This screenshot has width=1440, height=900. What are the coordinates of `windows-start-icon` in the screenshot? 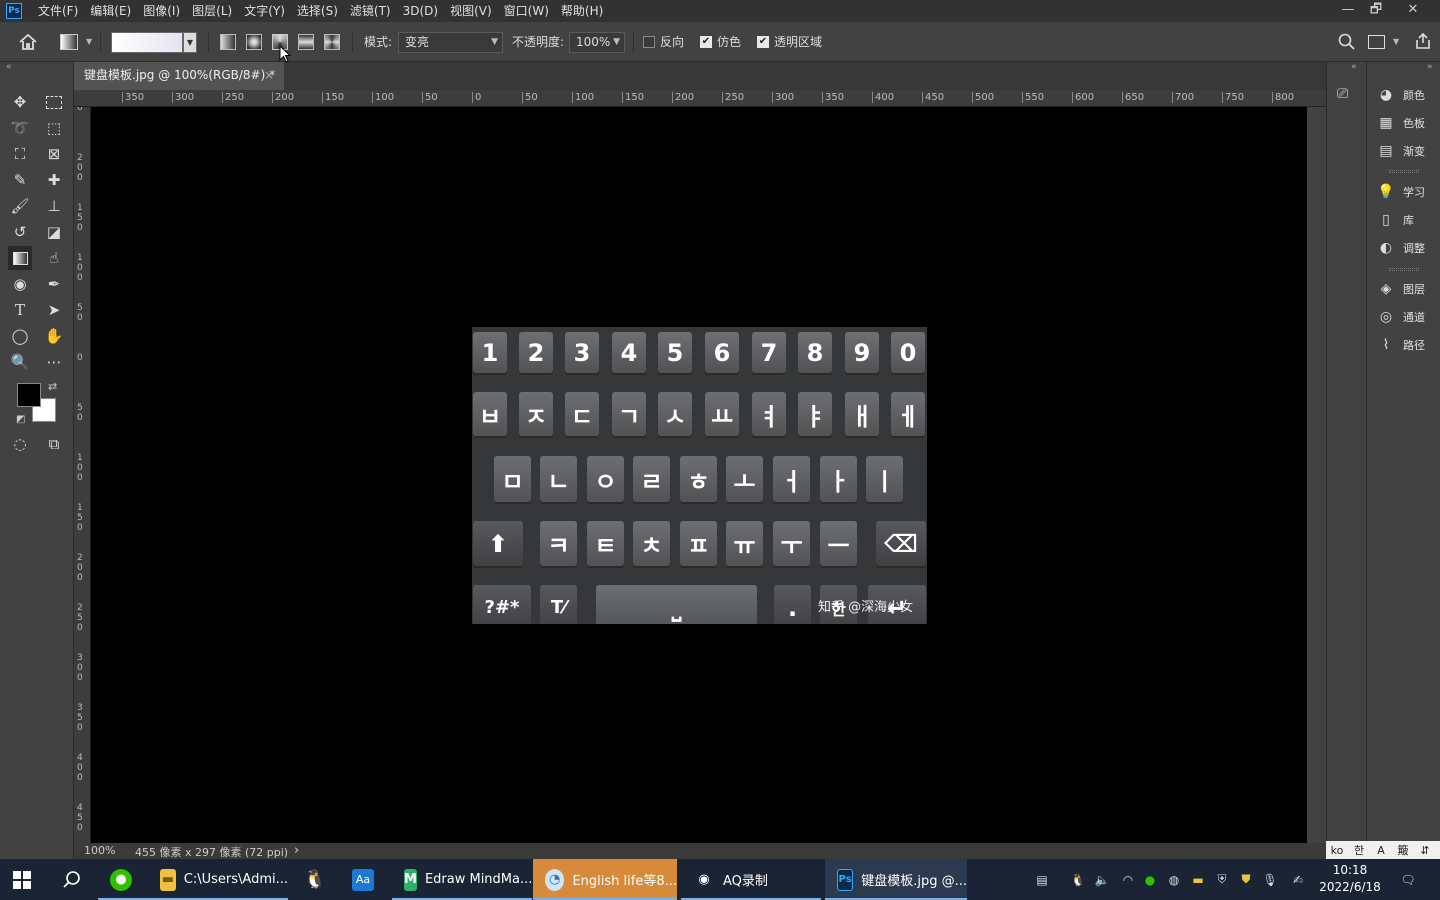 It's located at (22, 881).